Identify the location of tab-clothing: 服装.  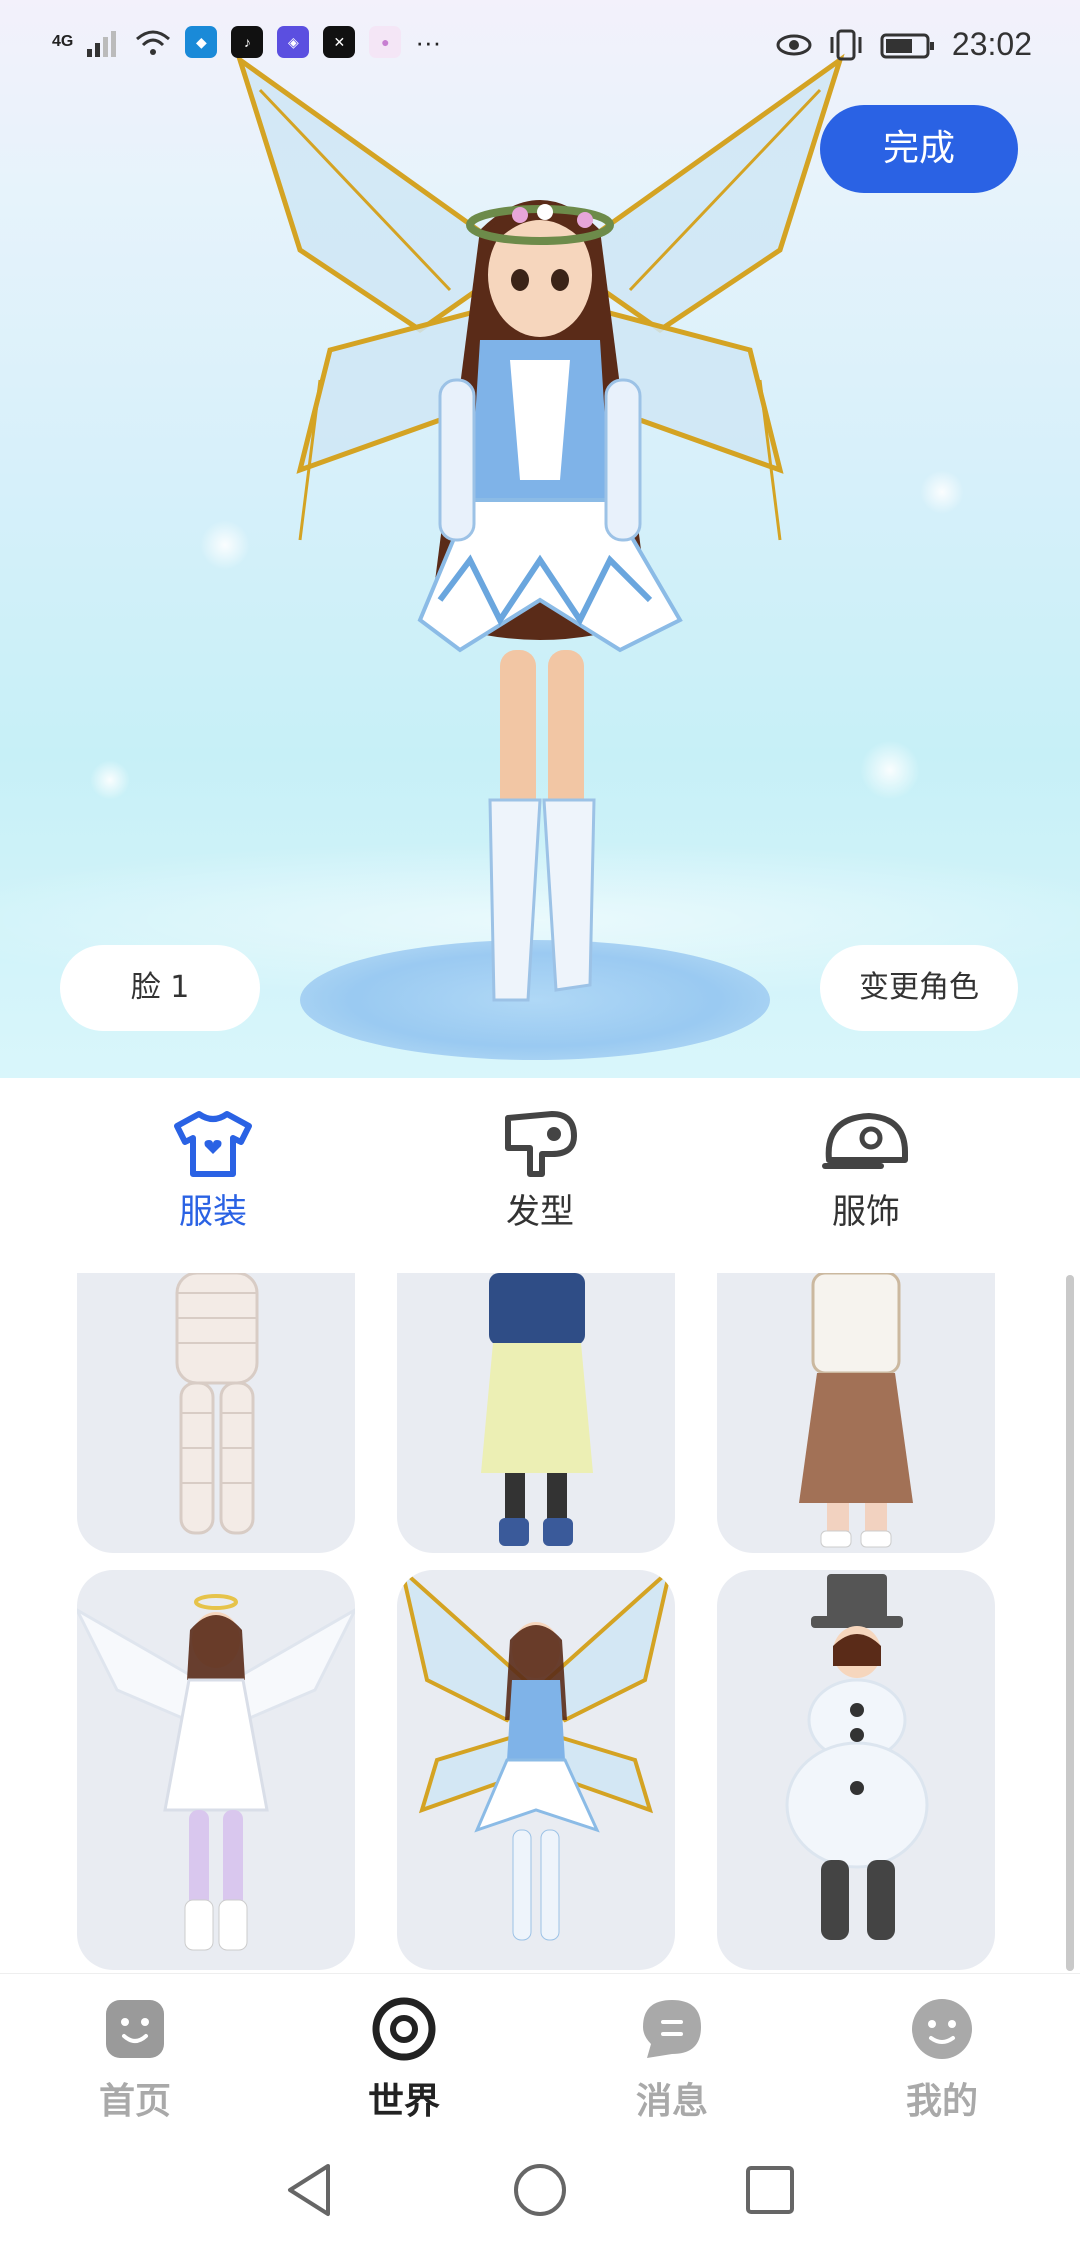
(213, 1170).